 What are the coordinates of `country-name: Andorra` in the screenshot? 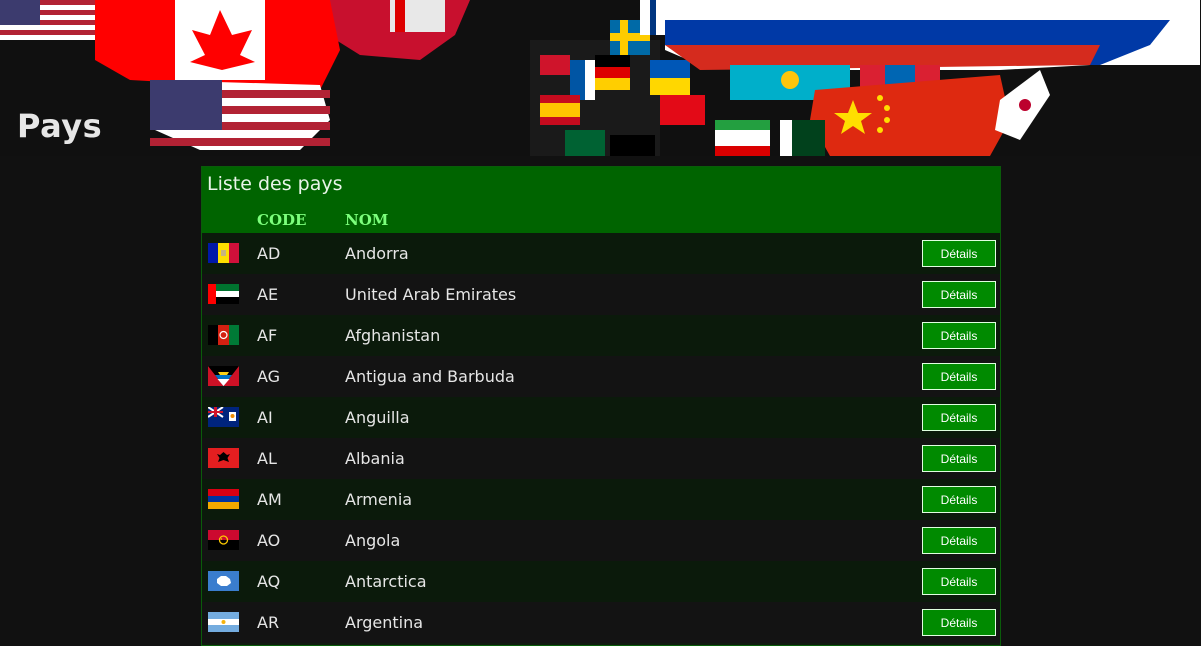 It's located at (377, 253).